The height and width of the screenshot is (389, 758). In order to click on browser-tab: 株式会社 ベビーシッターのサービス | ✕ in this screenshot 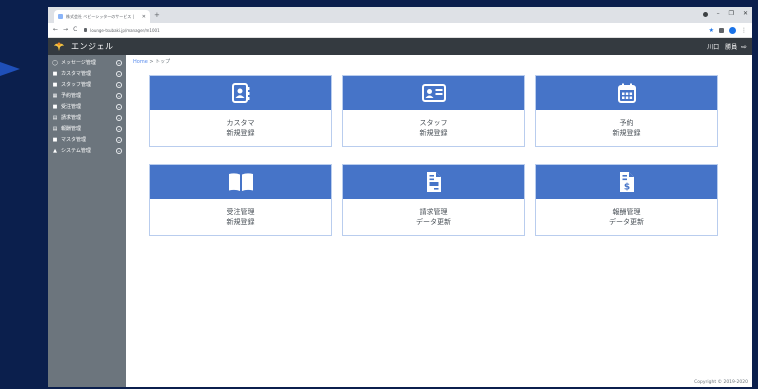, I will do `click(102, 16)`.